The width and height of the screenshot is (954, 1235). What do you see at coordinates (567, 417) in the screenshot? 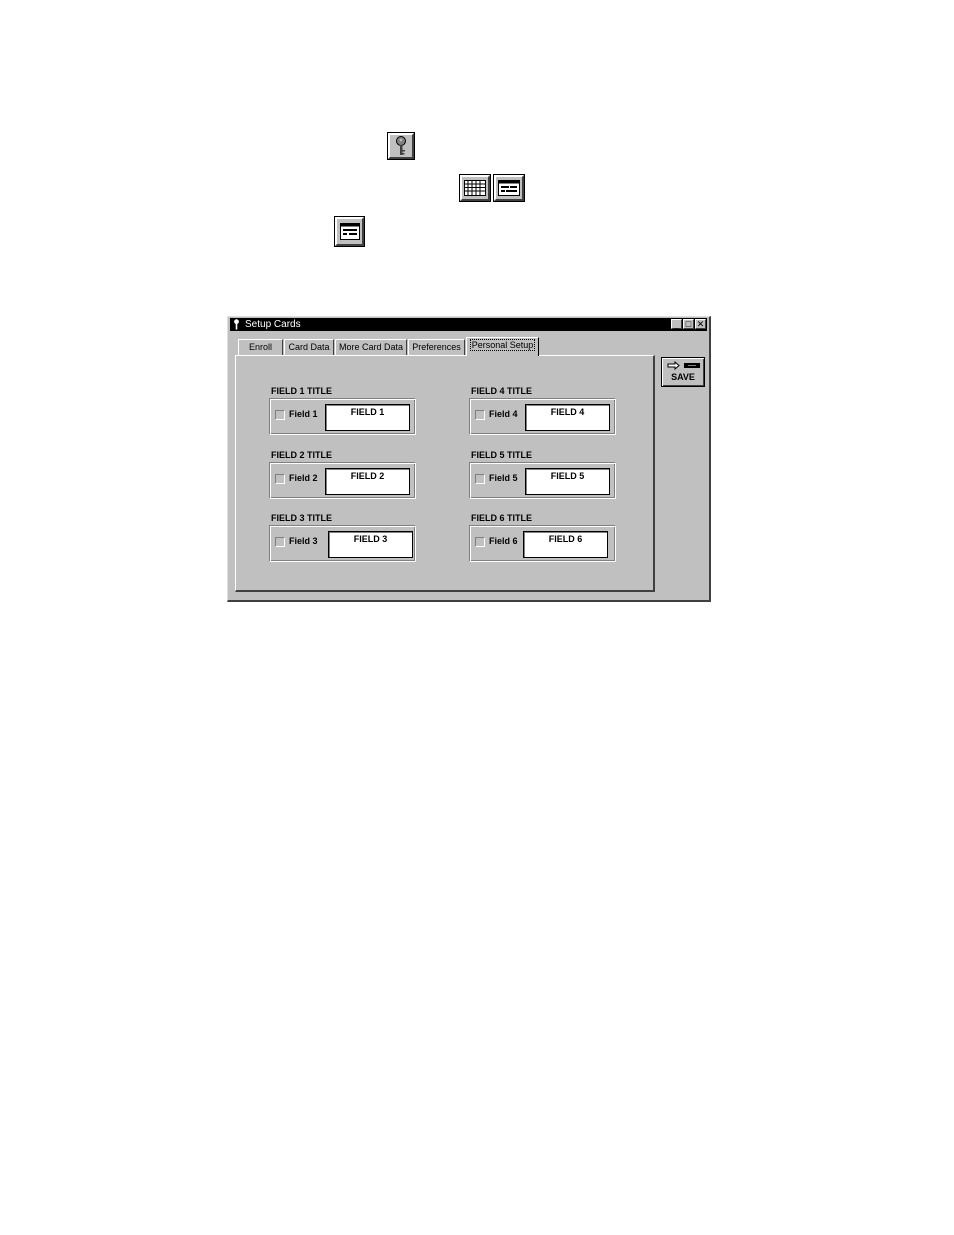
I see `field-4-input: FIELD 4` at bounding box center [567, 417].